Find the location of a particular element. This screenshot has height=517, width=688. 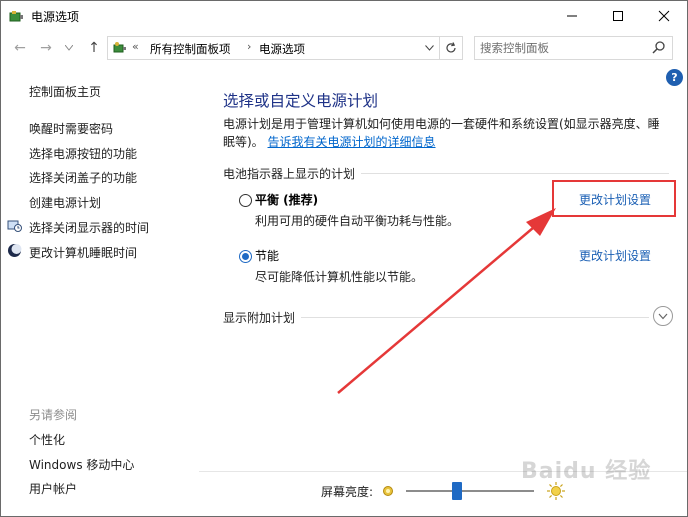

change-plan-settings-power-saver: 更改计划设置 is located at coordinates (615, 255).